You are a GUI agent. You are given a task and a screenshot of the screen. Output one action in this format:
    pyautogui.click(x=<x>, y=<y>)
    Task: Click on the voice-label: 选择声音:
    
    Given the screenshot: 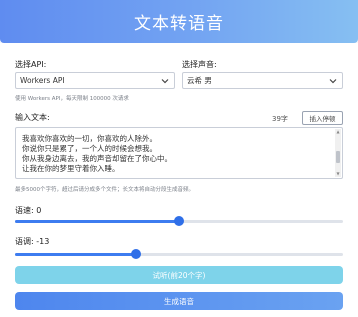 What is the action you would take?
    pyautogui.click(x=199, y=64)
    